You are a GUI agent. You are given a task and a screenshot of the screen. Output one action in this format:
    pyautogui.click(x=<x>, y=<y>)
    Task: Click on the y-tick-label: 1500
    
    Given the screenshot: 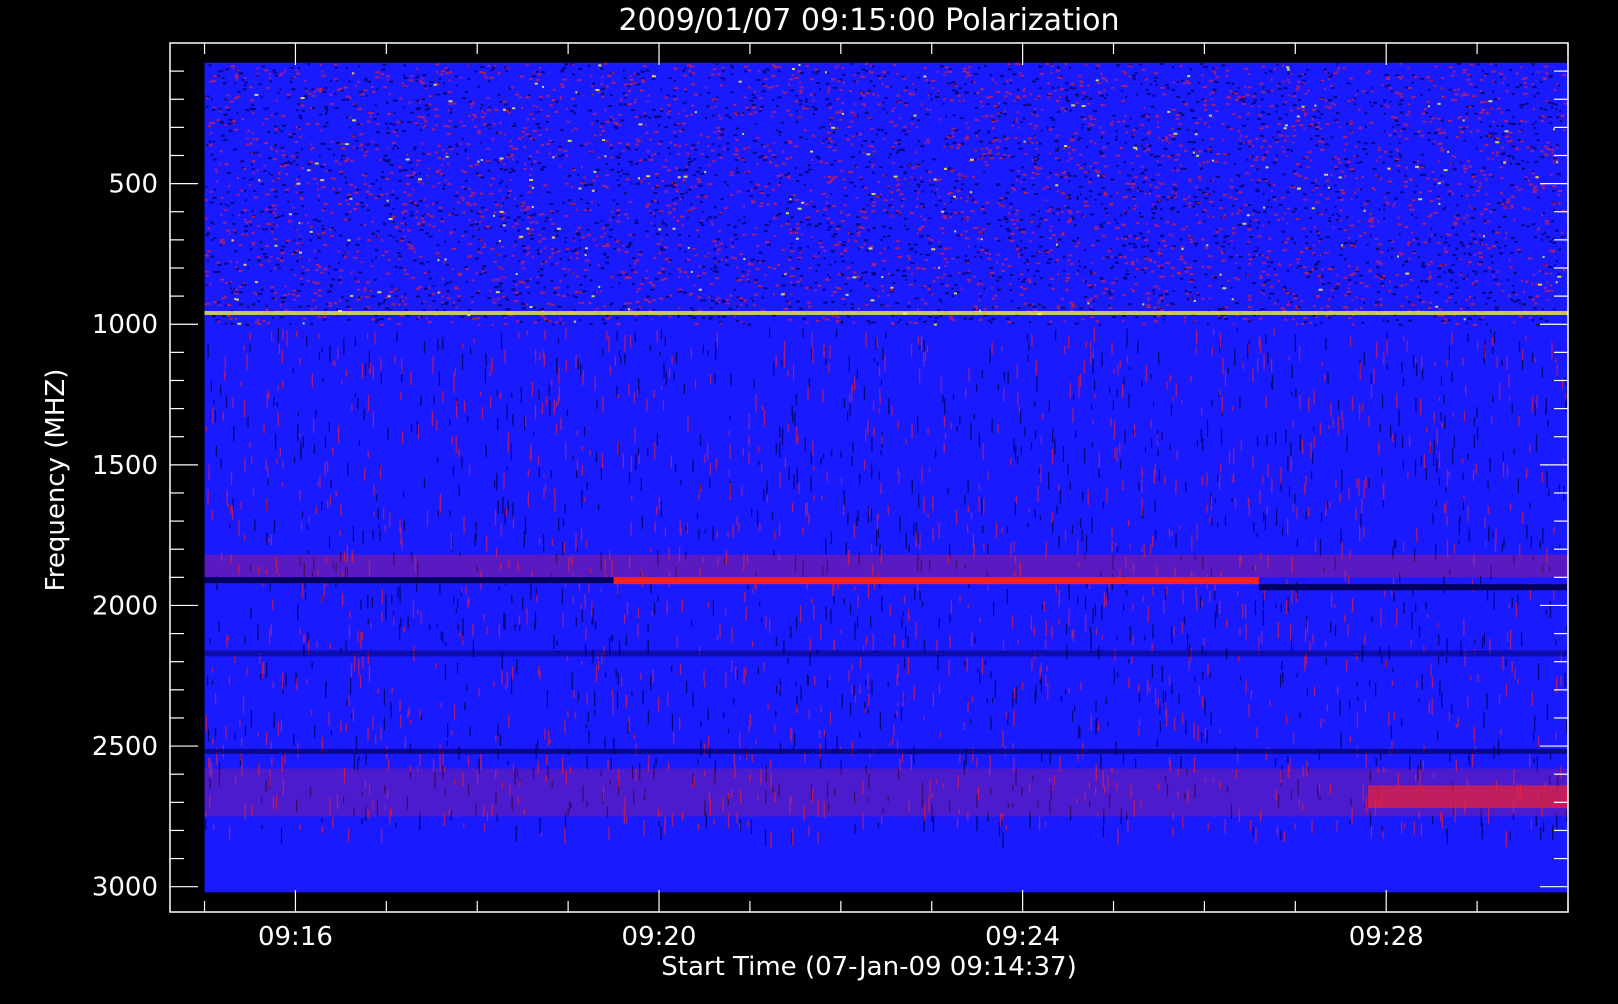 What is the action you would take?
    pyautogui.click(x=125, y=466)
    